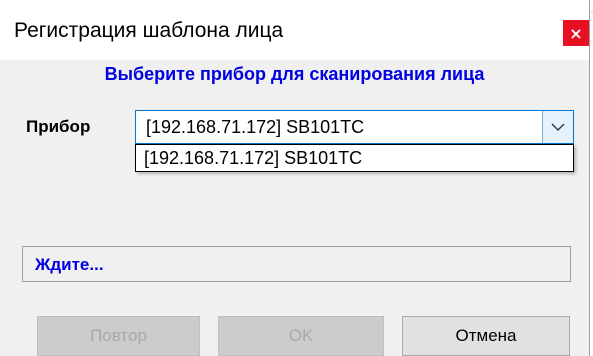 This screenshot has width=593, height=356. Describe the element at coordinates (118, 336) in the screenshot. I see `retry-button: Повтор` at that location.